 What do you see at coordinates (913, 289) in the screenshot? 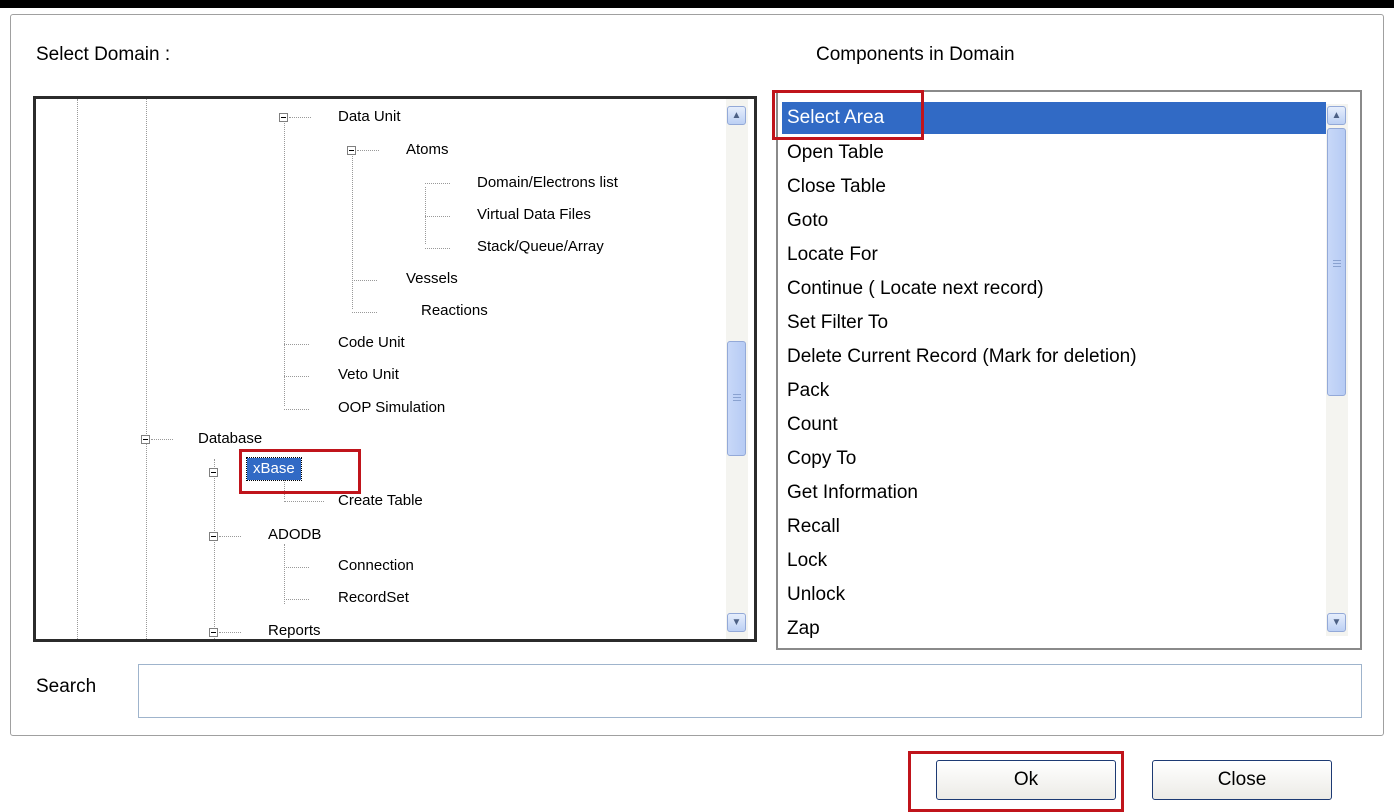
I see `list-item-continue: Continue ( Locate next record)` at bounding box center [913, 289].